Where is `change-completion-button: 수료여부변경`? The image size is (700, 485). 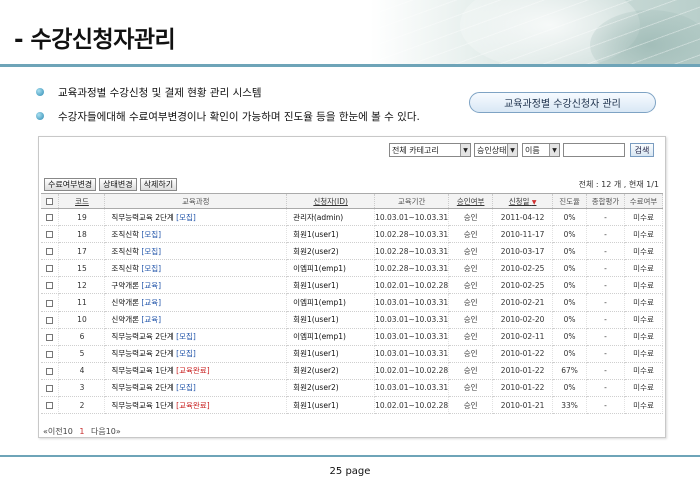
change-completion-button: 수료여부변경 is located at coordinates (70, 184).